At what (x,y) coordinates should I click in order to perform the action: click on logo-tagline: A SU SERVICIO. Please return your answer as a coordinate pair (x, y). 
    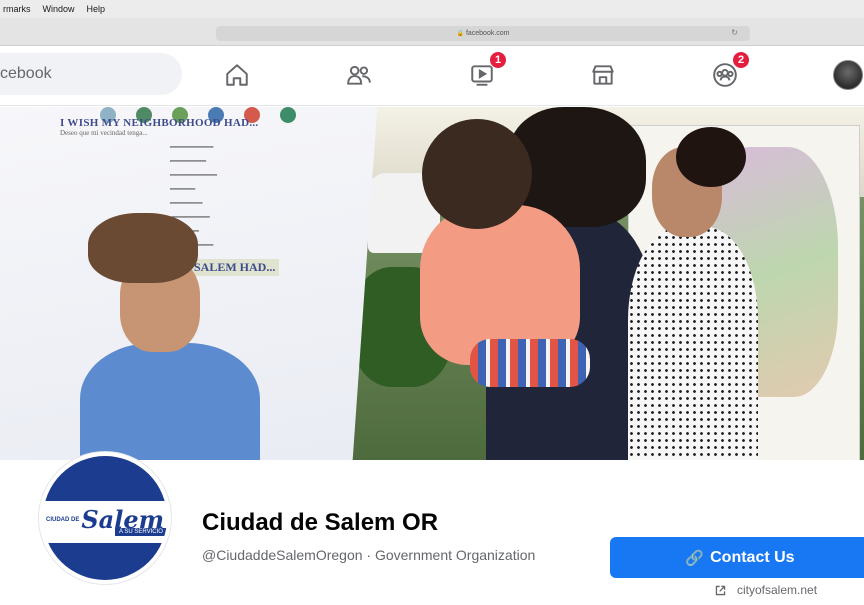
    Looking at the image, I should click on (141, 532).